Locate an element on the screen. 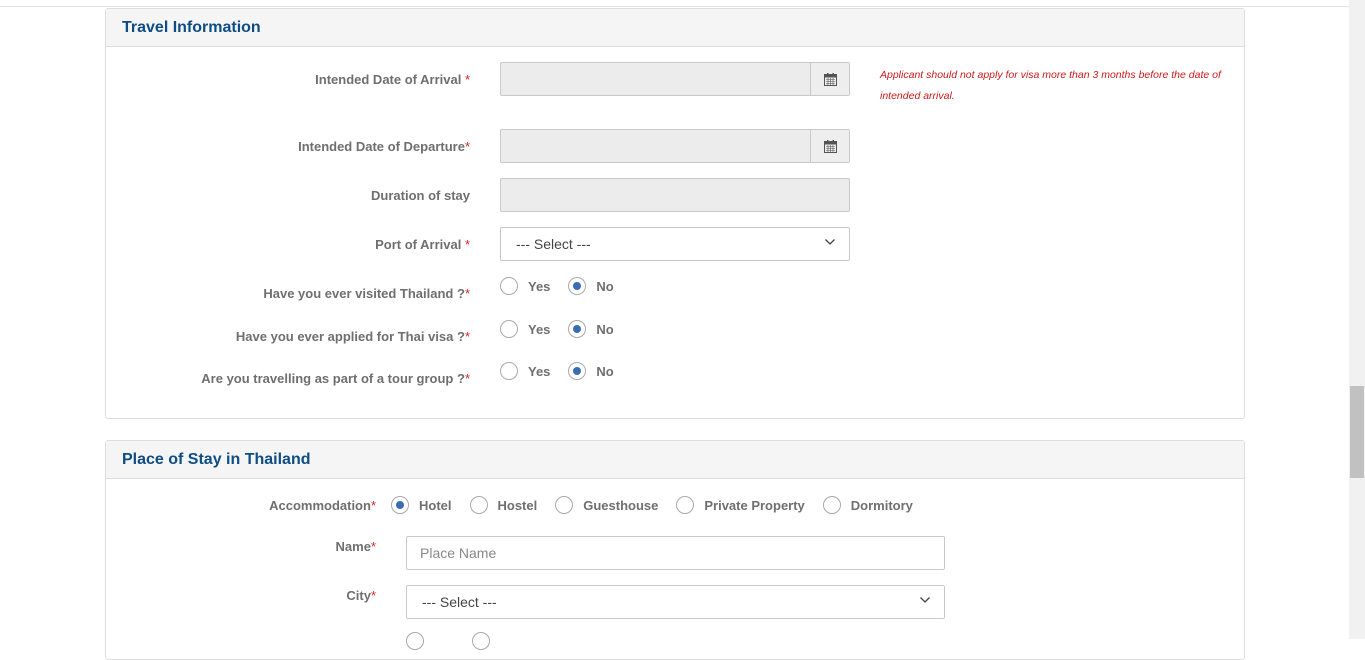  scrollbar-thumb is located at coordinates (1357, 432).